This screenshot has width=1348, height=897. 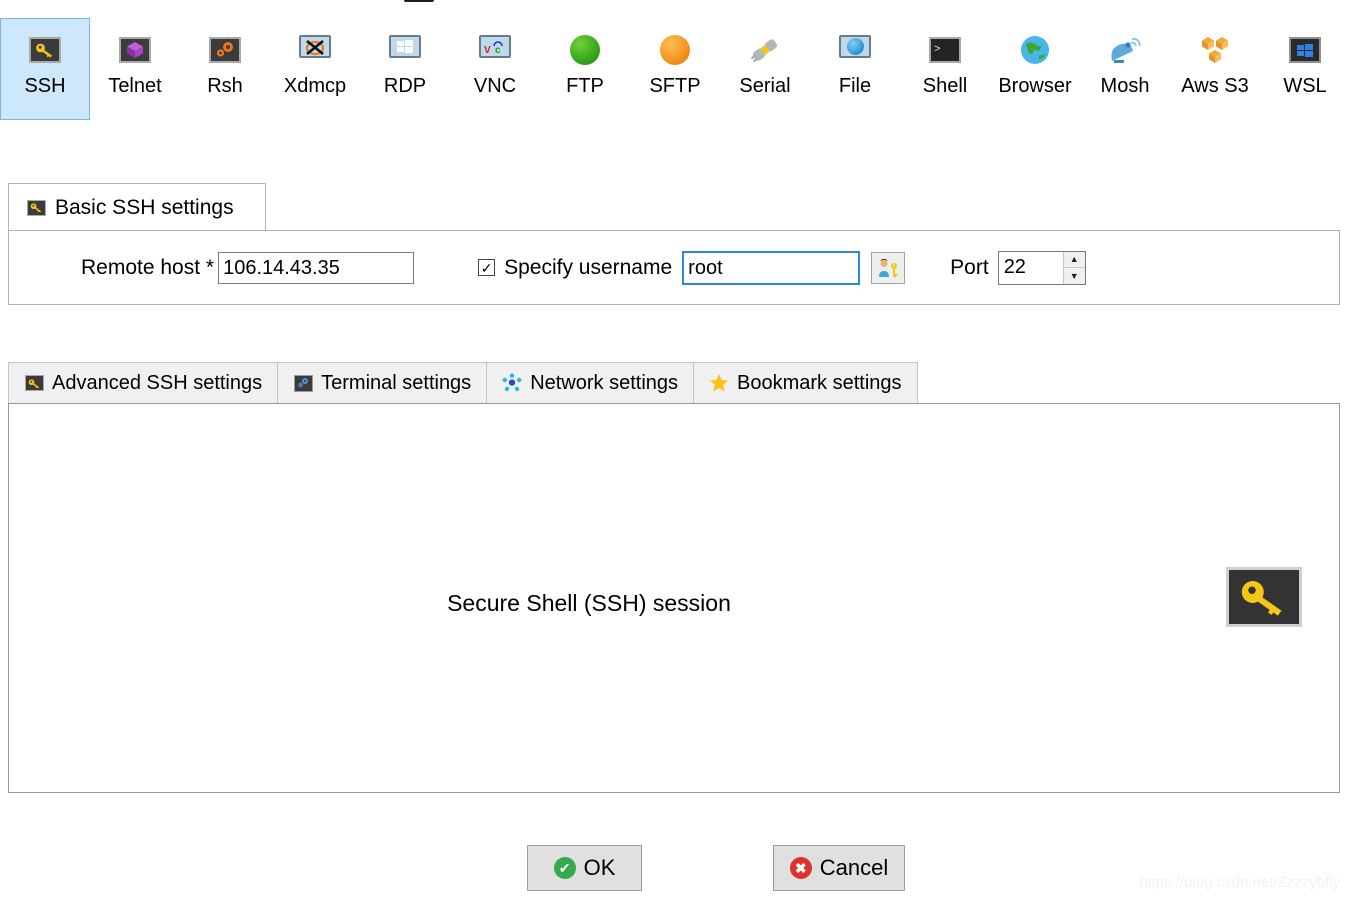 I want to click on session-type-label: Rsh, so click(x=225, y=86).